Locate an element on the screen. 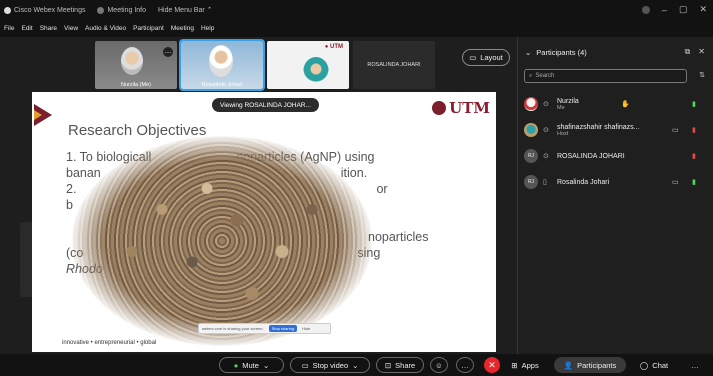 The image size is (713, 376). close-panel-icon: ✕ is located at coordinates (701, 52).